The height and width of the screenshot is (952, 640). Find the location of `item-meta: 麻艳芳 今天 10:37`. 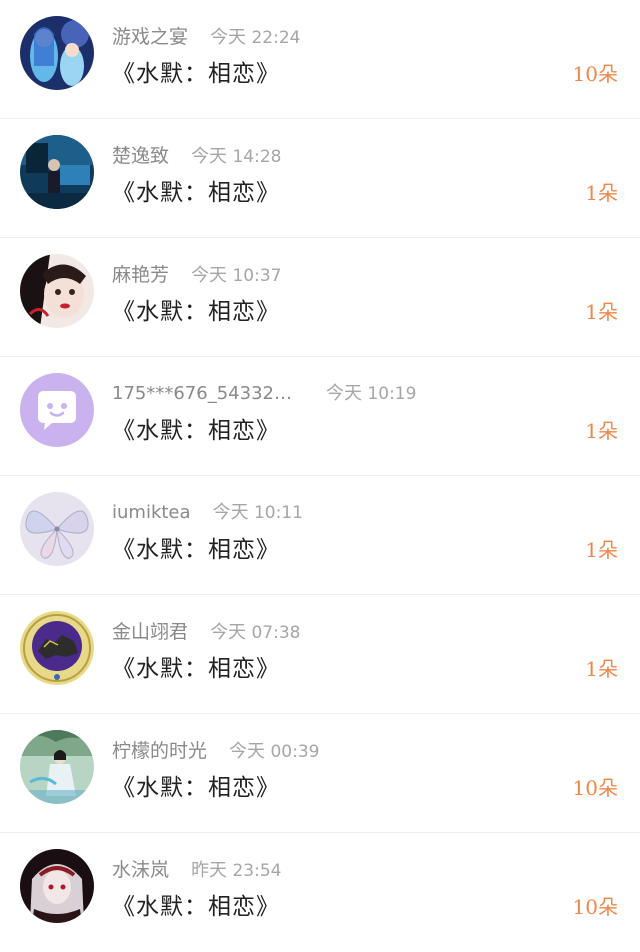

item-meta: 麻艳芳 今天 10:37 is located at coordinates (196, 273).